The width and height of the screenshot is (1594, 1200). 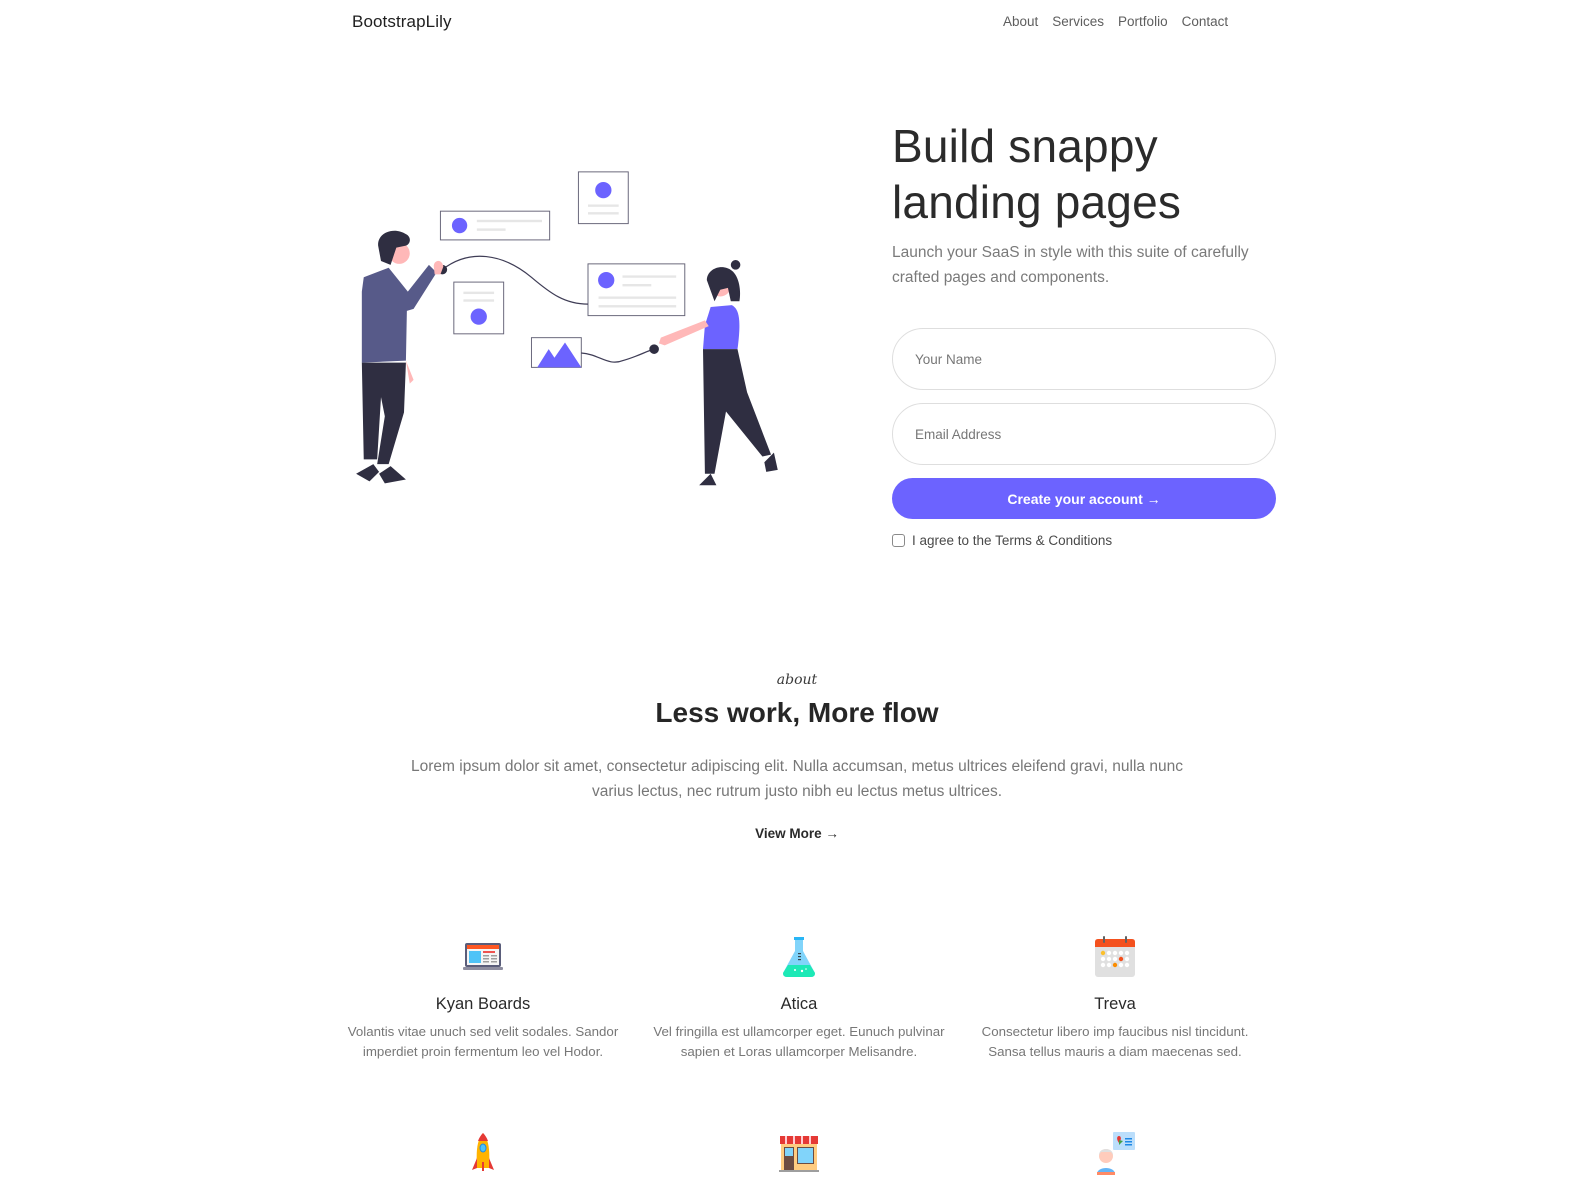 I want to click on name-input, so click(x=1084, y=359).